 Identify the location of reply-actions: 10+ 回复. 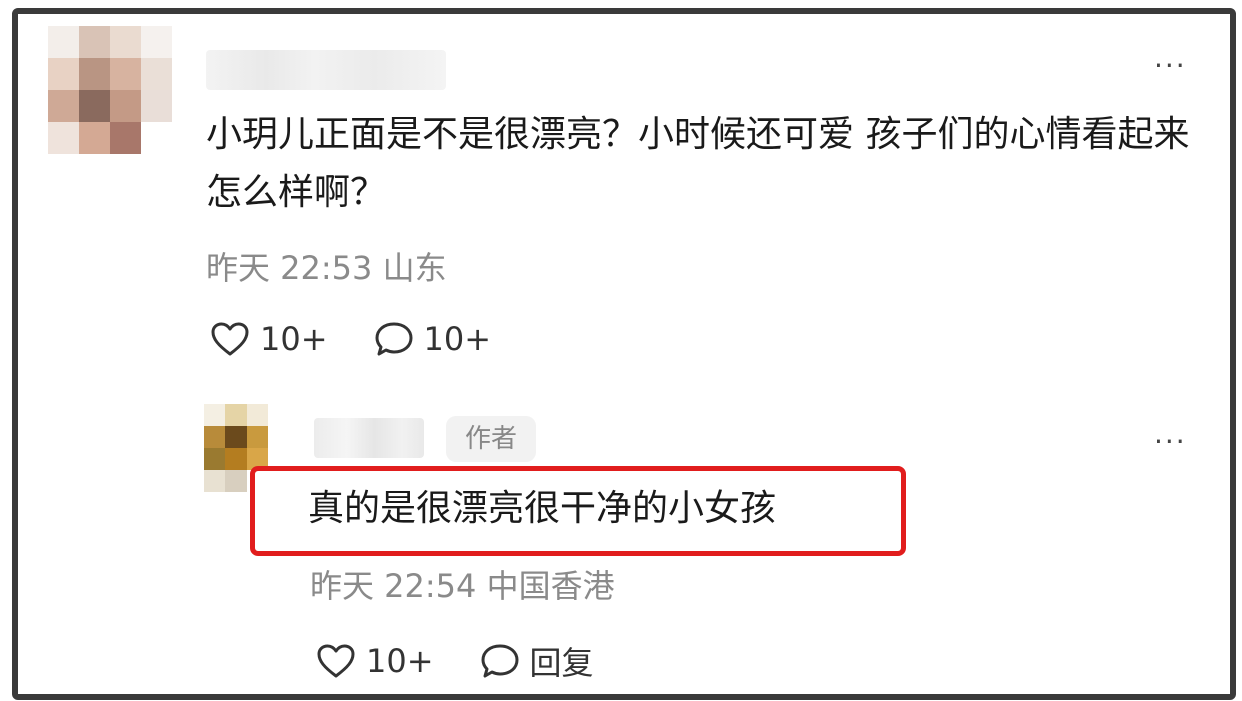
(455, 661).